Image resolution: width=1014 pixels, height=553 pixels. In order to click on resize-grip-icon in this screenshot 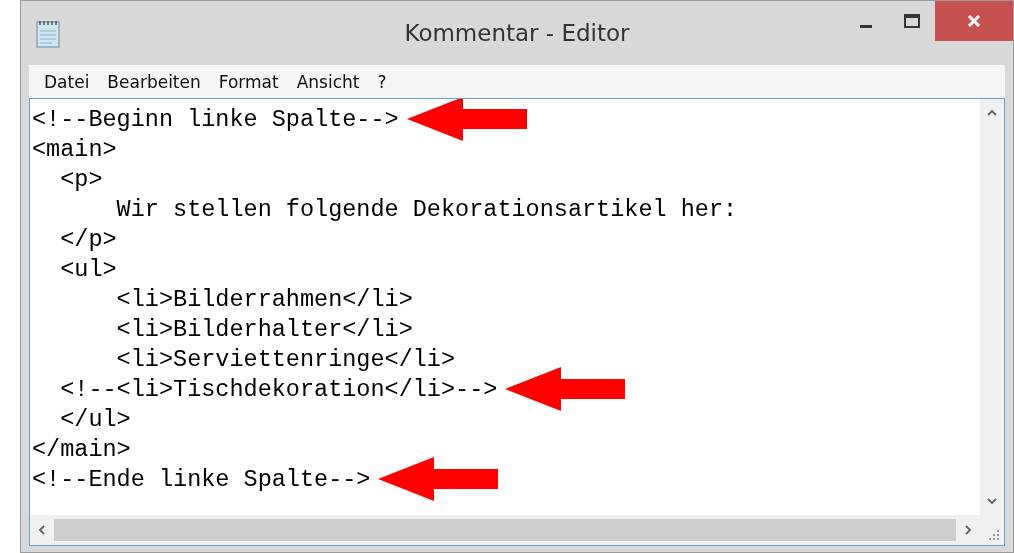, I will do `click(994, 535)`.